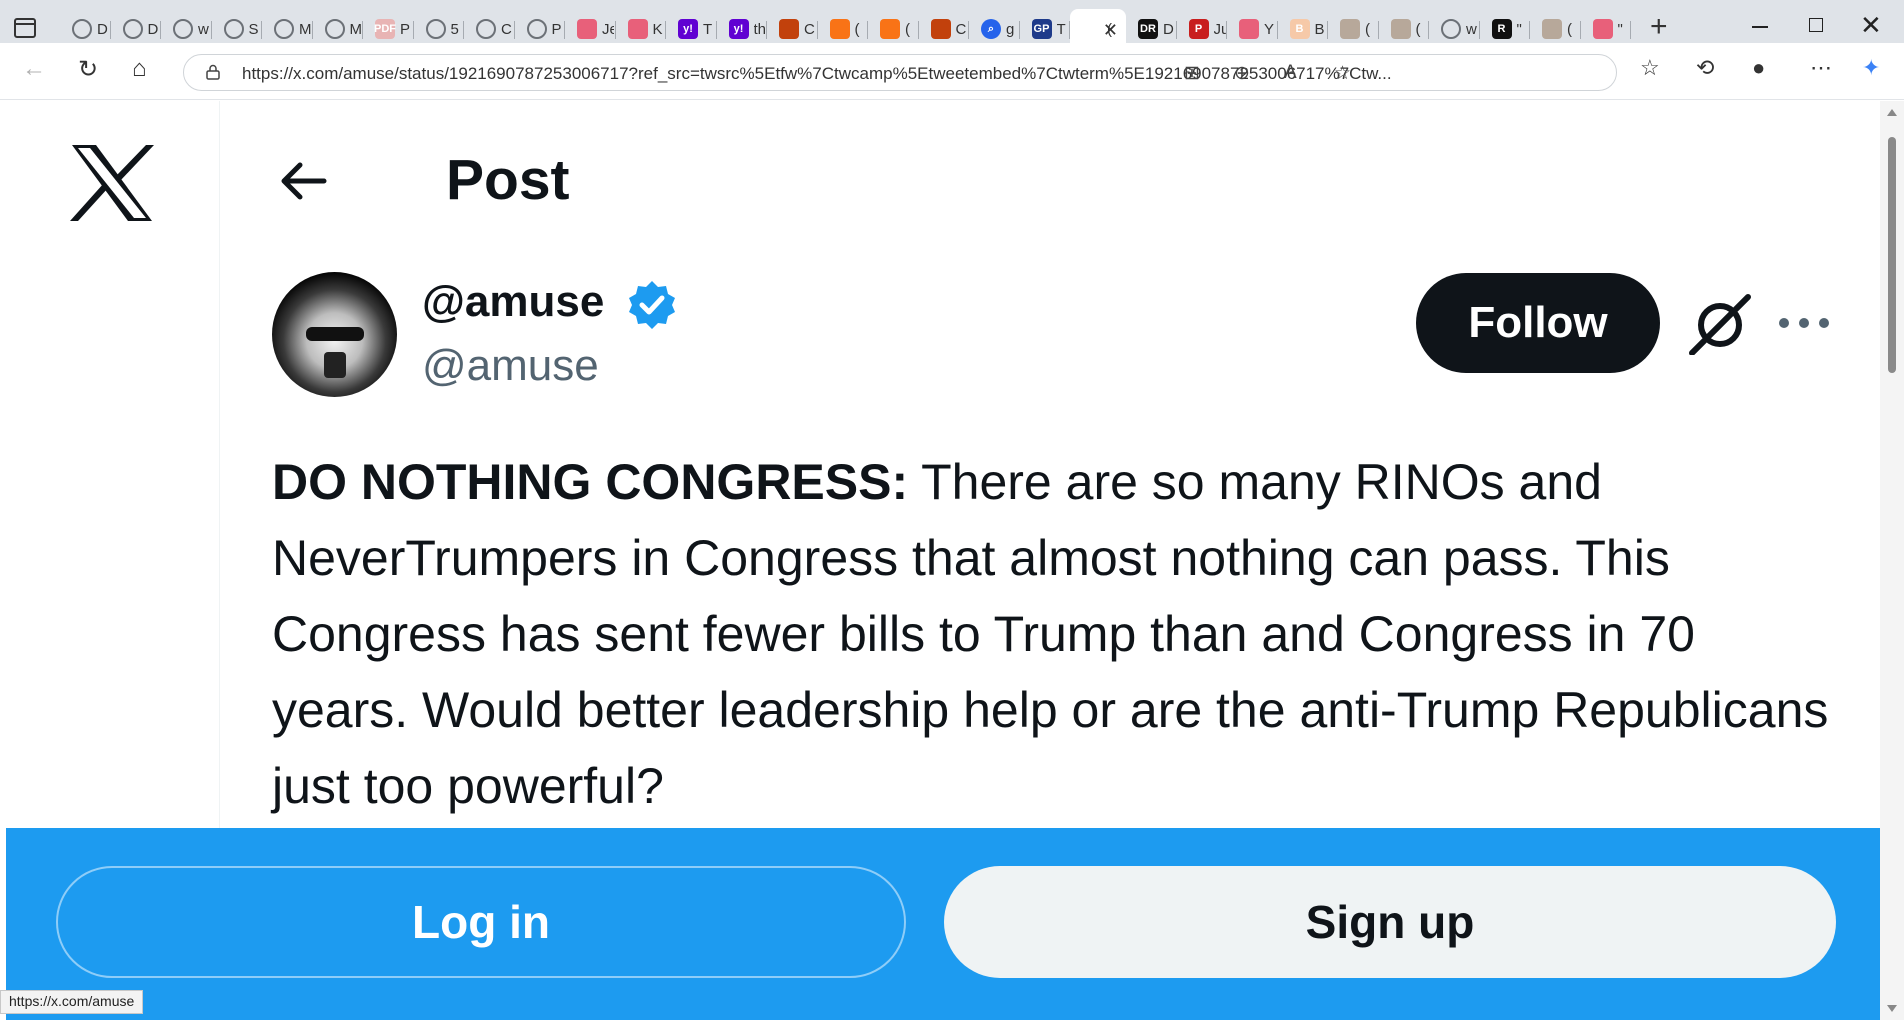 The image size is (1904, 1020). Describe the element at coordinates (1650, 68) in the screenshot. I see `favorites-icon: ☆` at that location.